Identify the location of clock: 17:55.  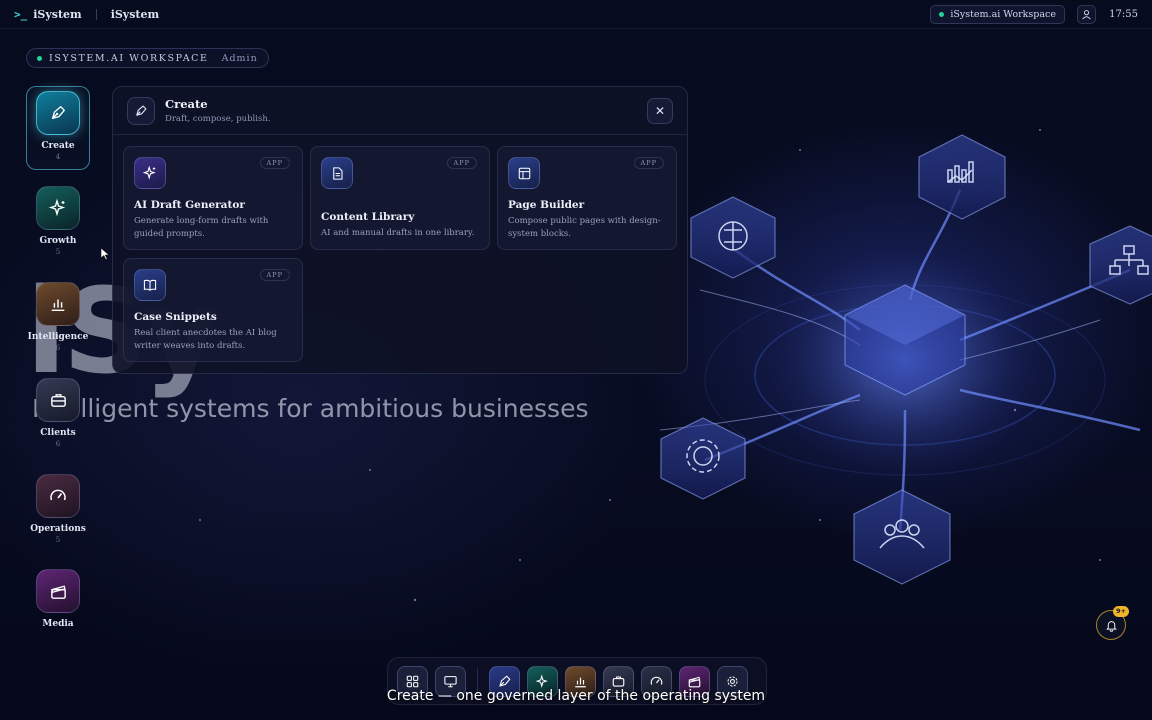
(1123, 14).